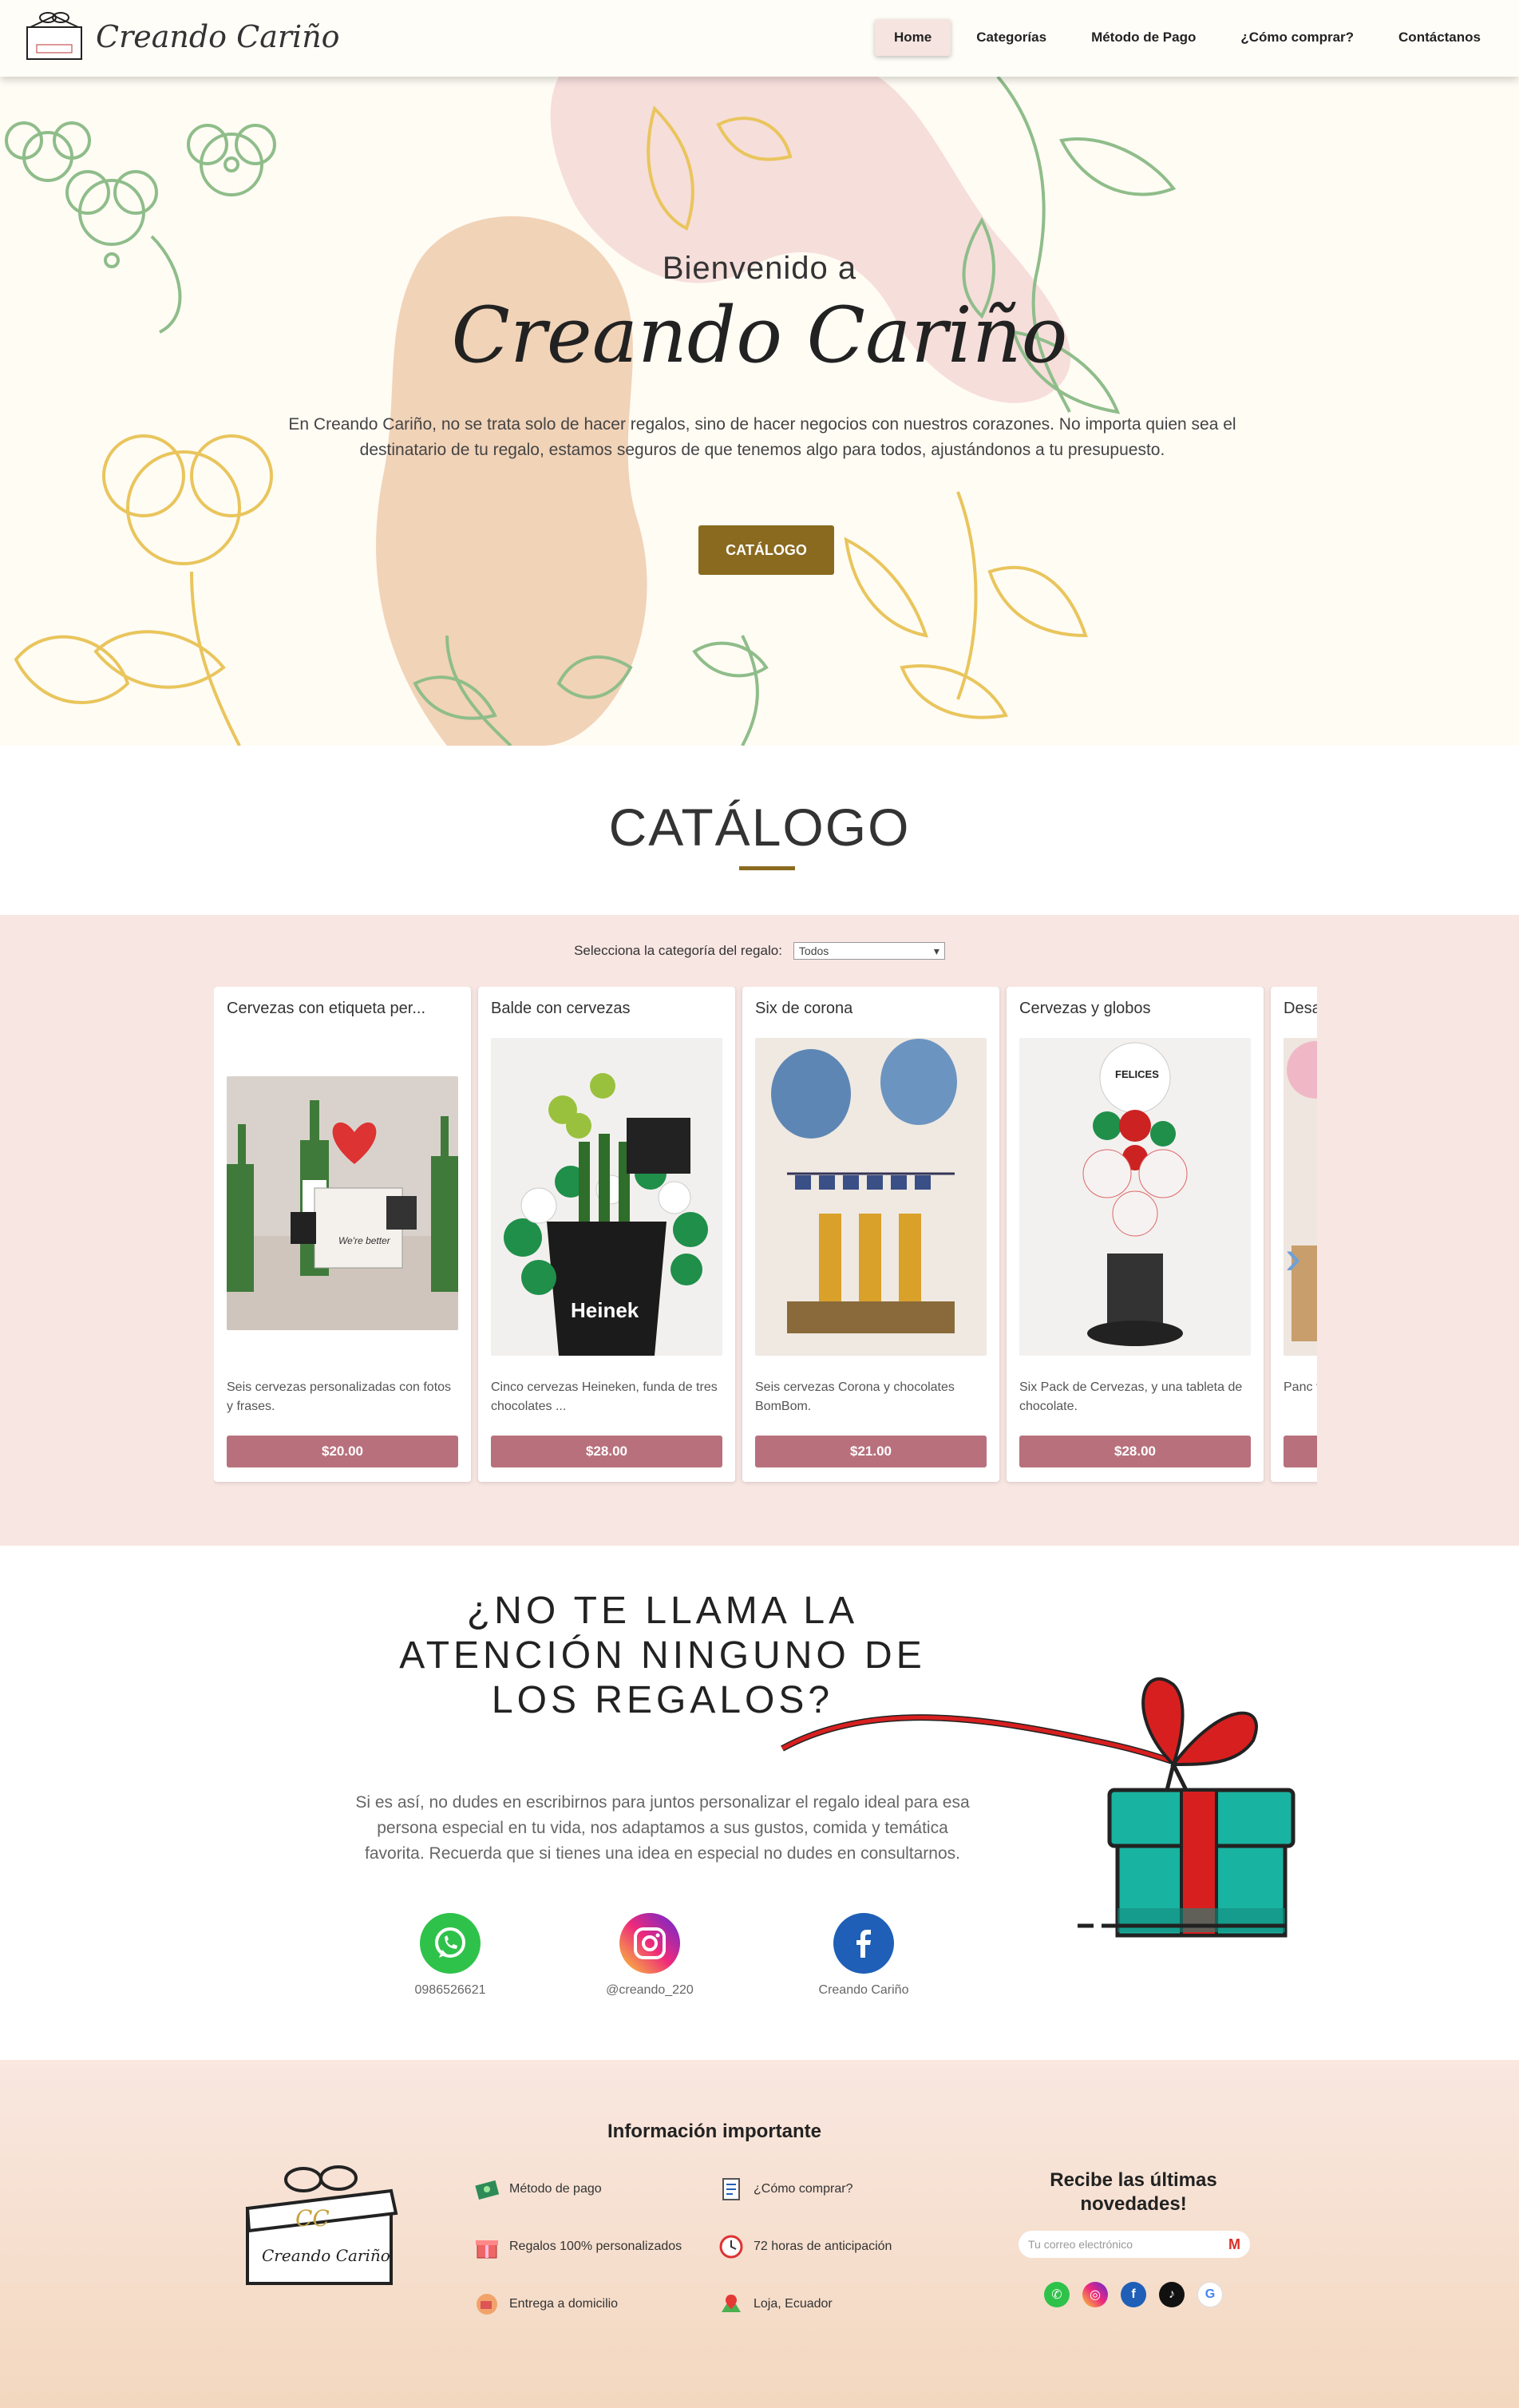  I want to click on nav-metodo-pago: Método de Pago, so click(1143, 38).